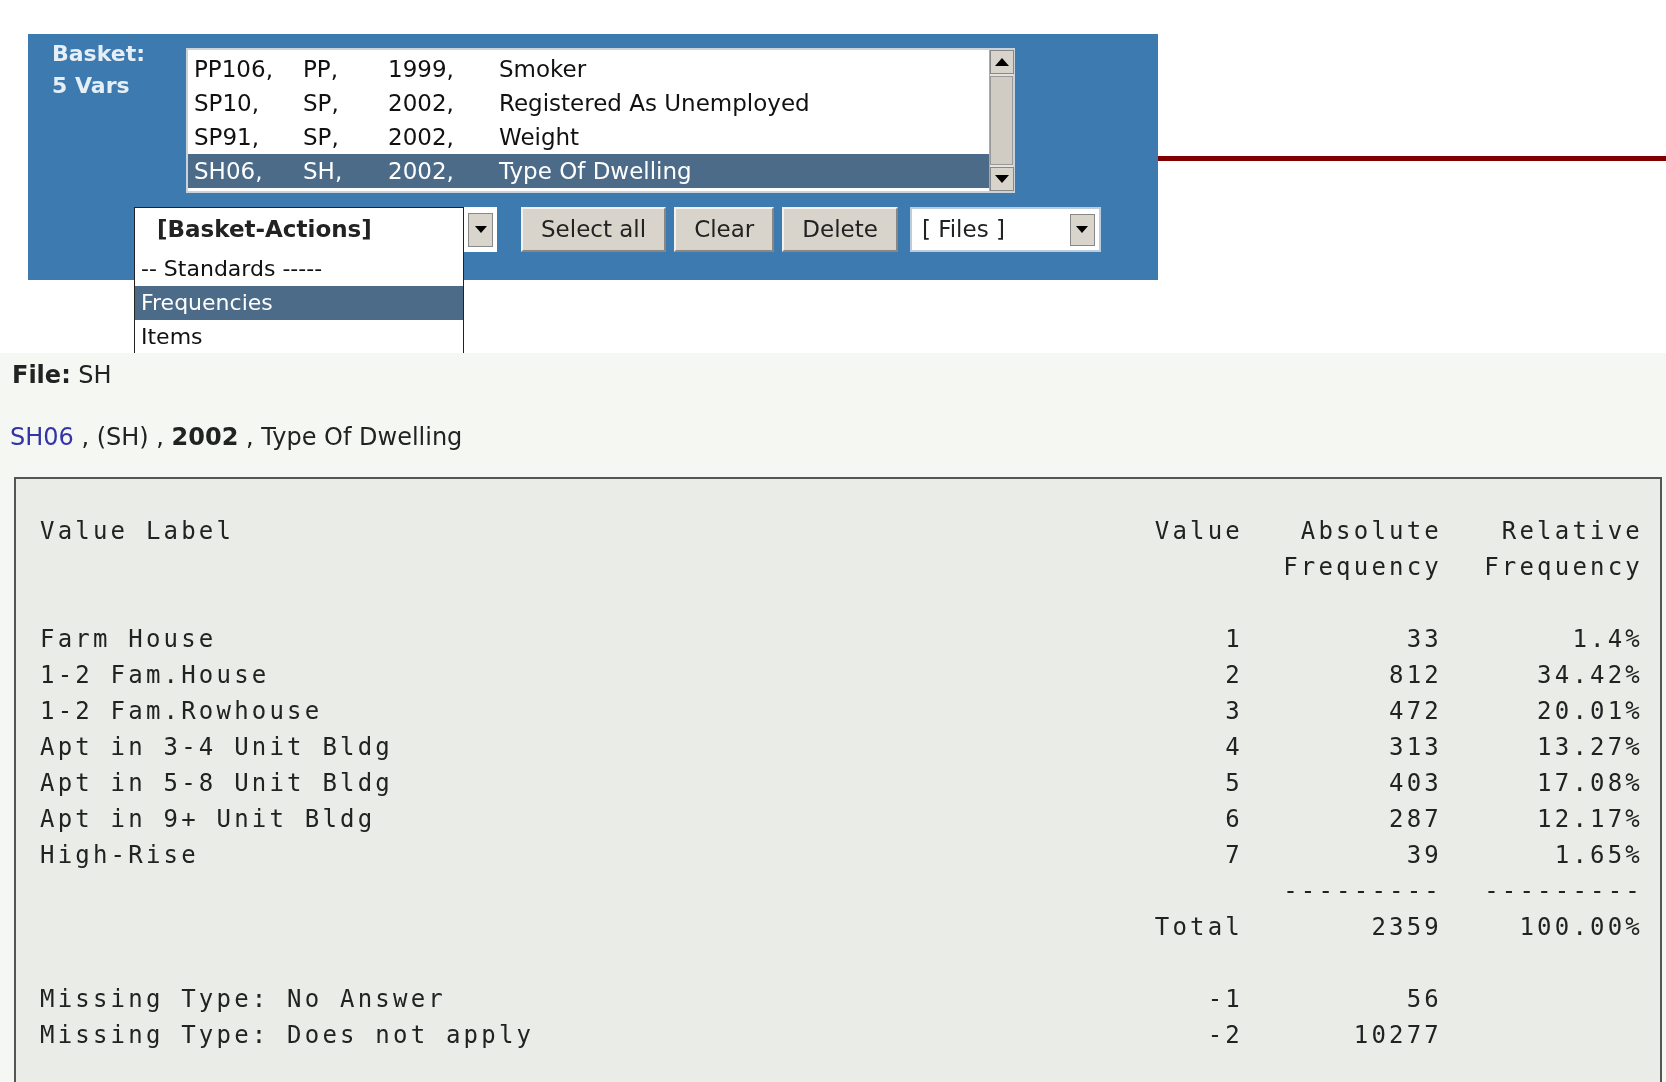 The width and height of the screenshot is (1666, 1082). I want to click on variable-option: SH06, SH, 2002, Type Of Dwelling, so click(588, 171).